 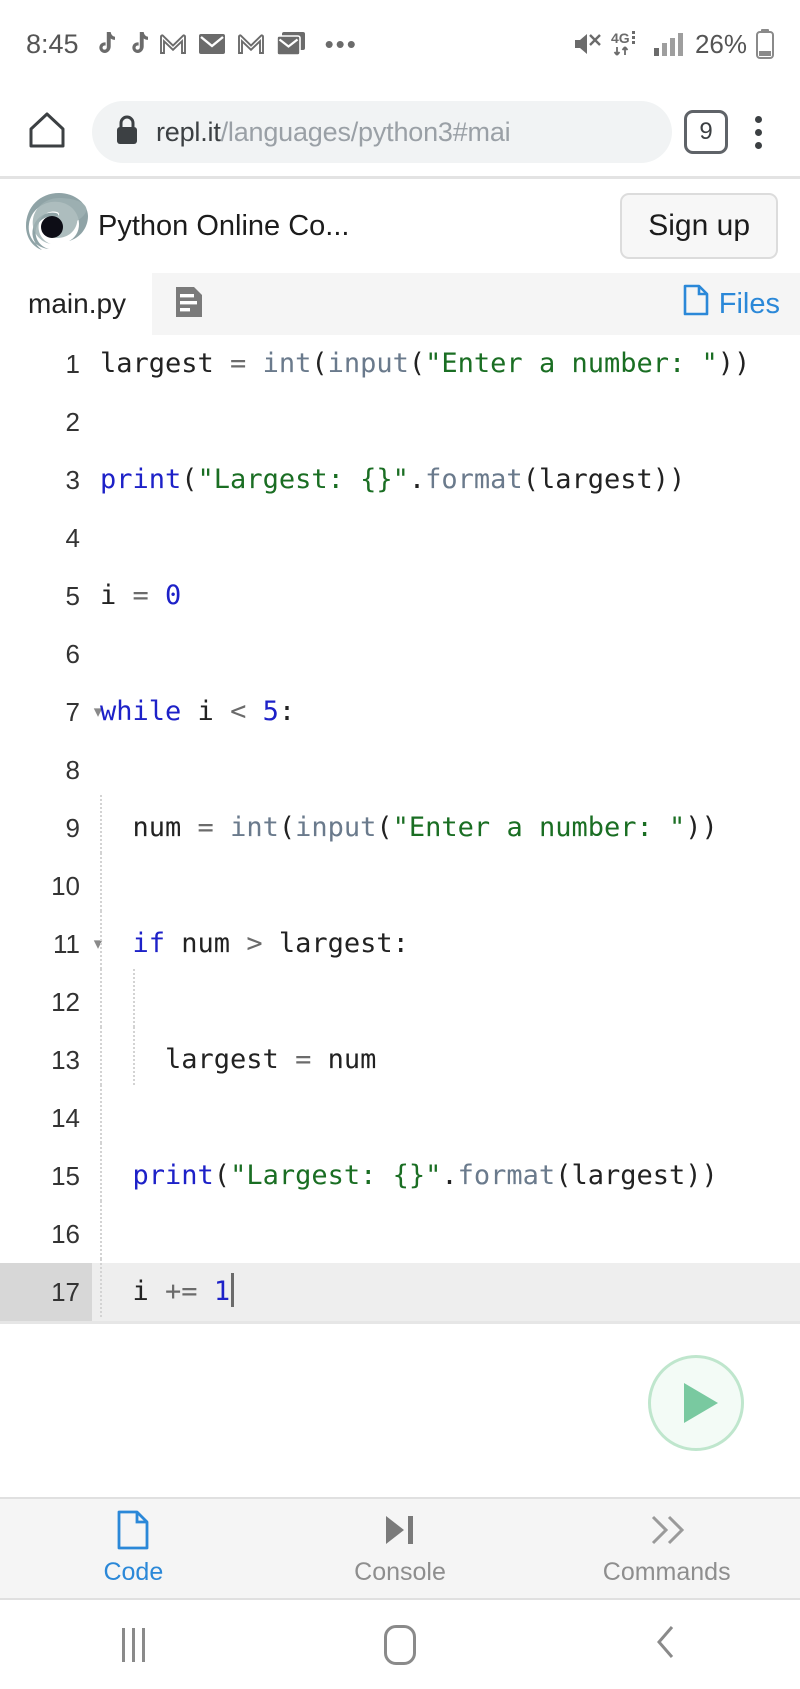 I want to click on code-line: 17 i += 1, so click(x=400, y=1290).